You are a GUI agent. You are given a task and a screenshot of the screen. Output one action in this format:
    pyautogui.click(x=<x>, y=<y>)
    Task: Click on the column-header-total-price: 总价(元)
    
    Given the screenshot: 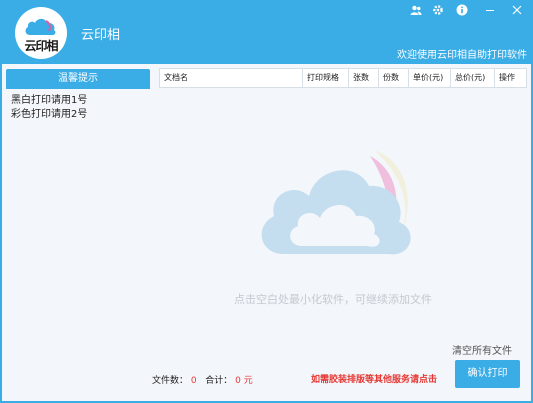 What is the action you would take?
    pyautogui.click(x=473, y=78)
    